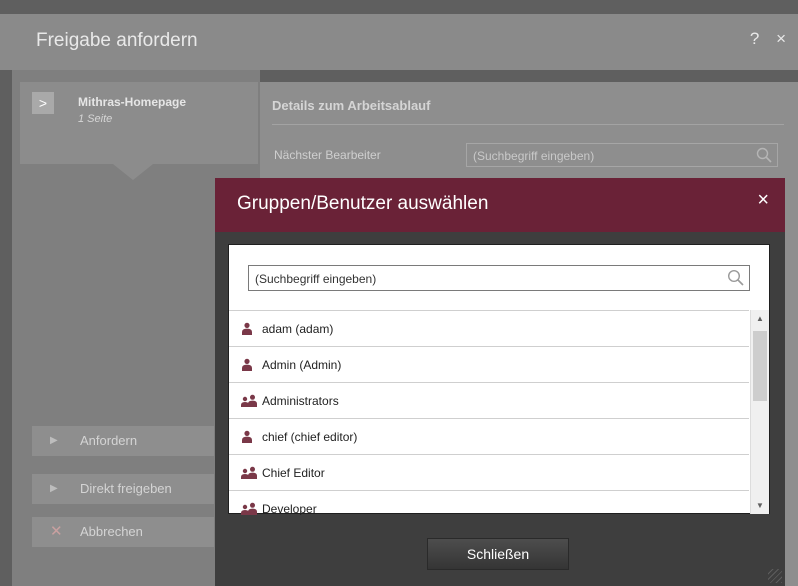 This screenshot has height=586, width=798. I want to click on background-window-controls: ? ×, so click(770, 38).